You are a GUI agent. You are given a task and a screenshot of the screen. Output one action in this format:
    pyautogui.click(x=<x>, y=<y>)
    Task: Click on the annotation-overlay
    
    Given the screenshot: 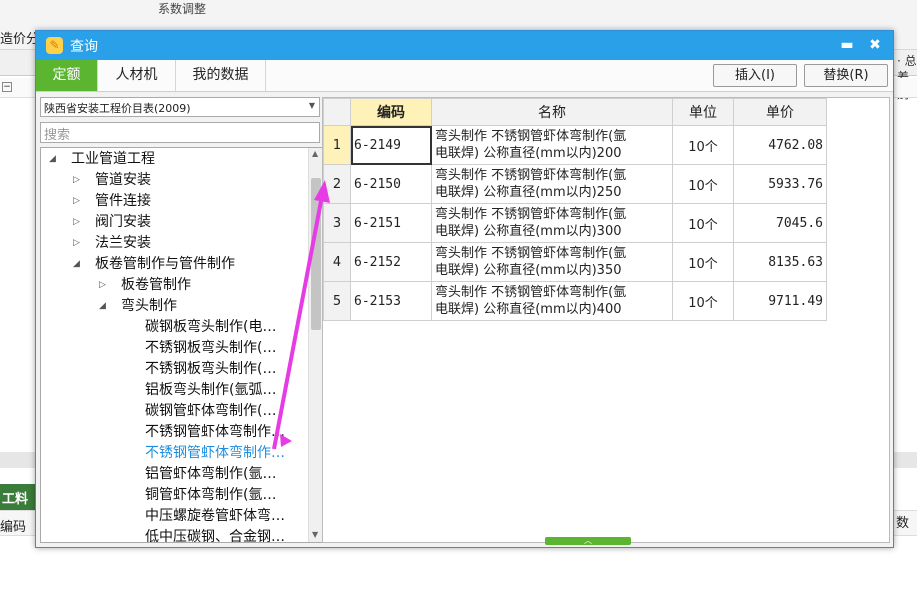 What is the action you would take?
    pyautogui.click(x=301, y=315)
    